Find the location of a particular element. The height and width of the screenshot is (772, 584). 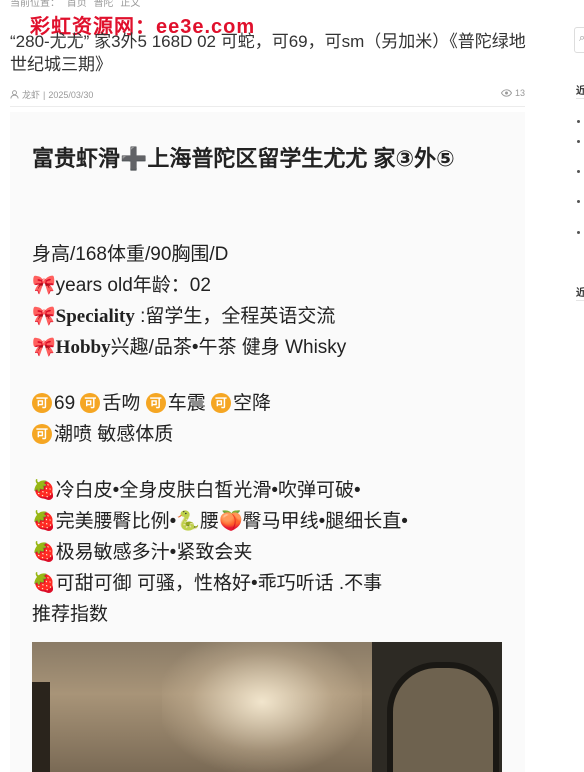

search-icon: ⌕ is located at coordinates (581, 38).